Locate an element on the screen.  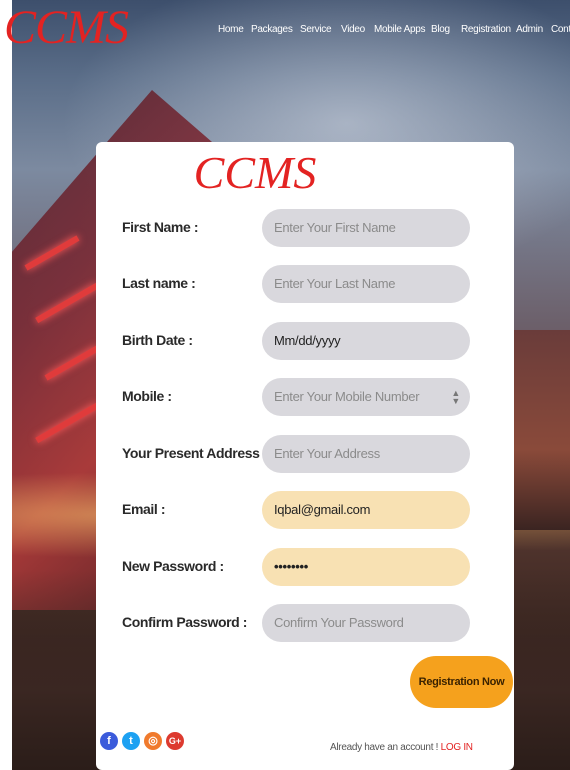
facebook-icon: f is located at coordinates (109, 741).